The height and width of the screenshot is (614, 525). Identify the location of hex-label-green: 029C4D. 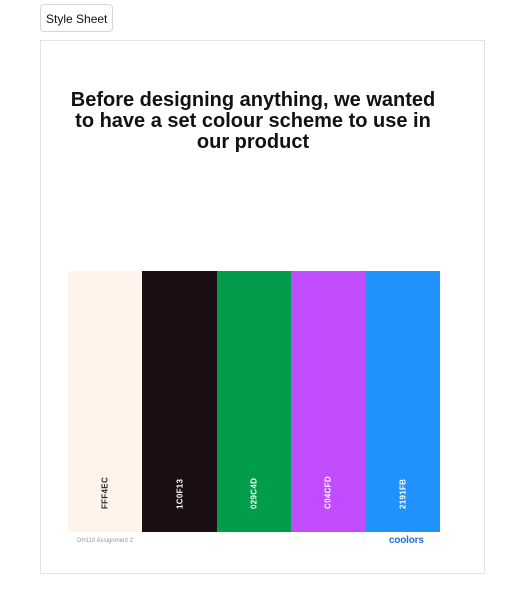
(254, 493).